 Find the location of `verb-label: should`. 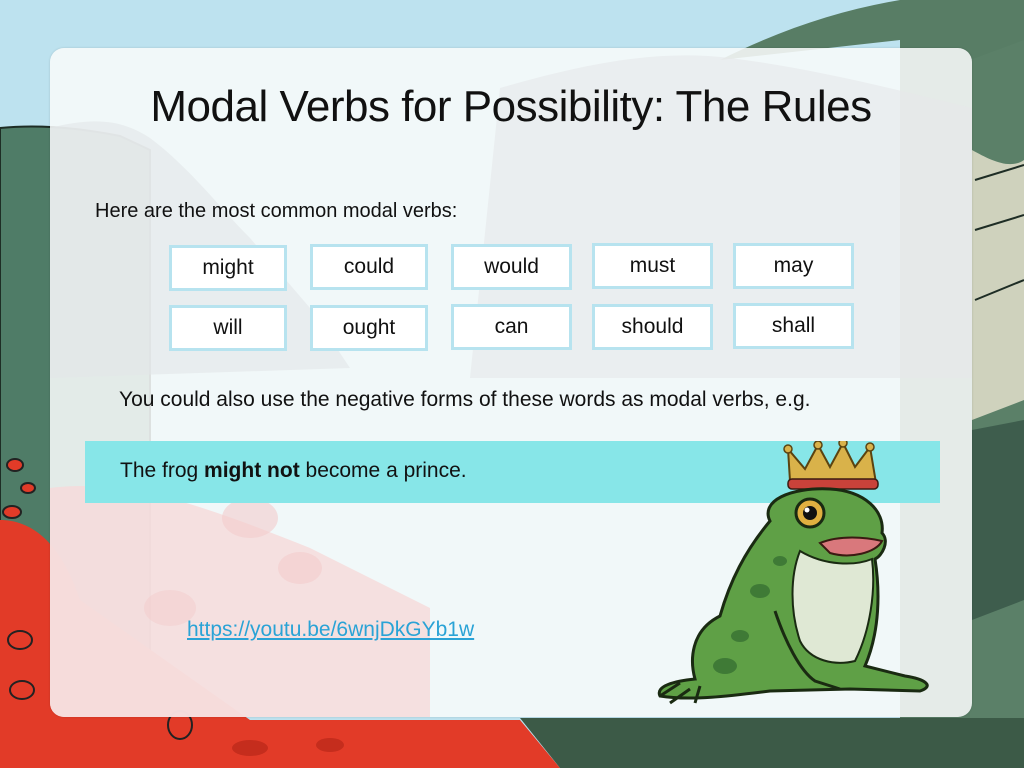

verb-label: should is located at coordinates (652, 326).